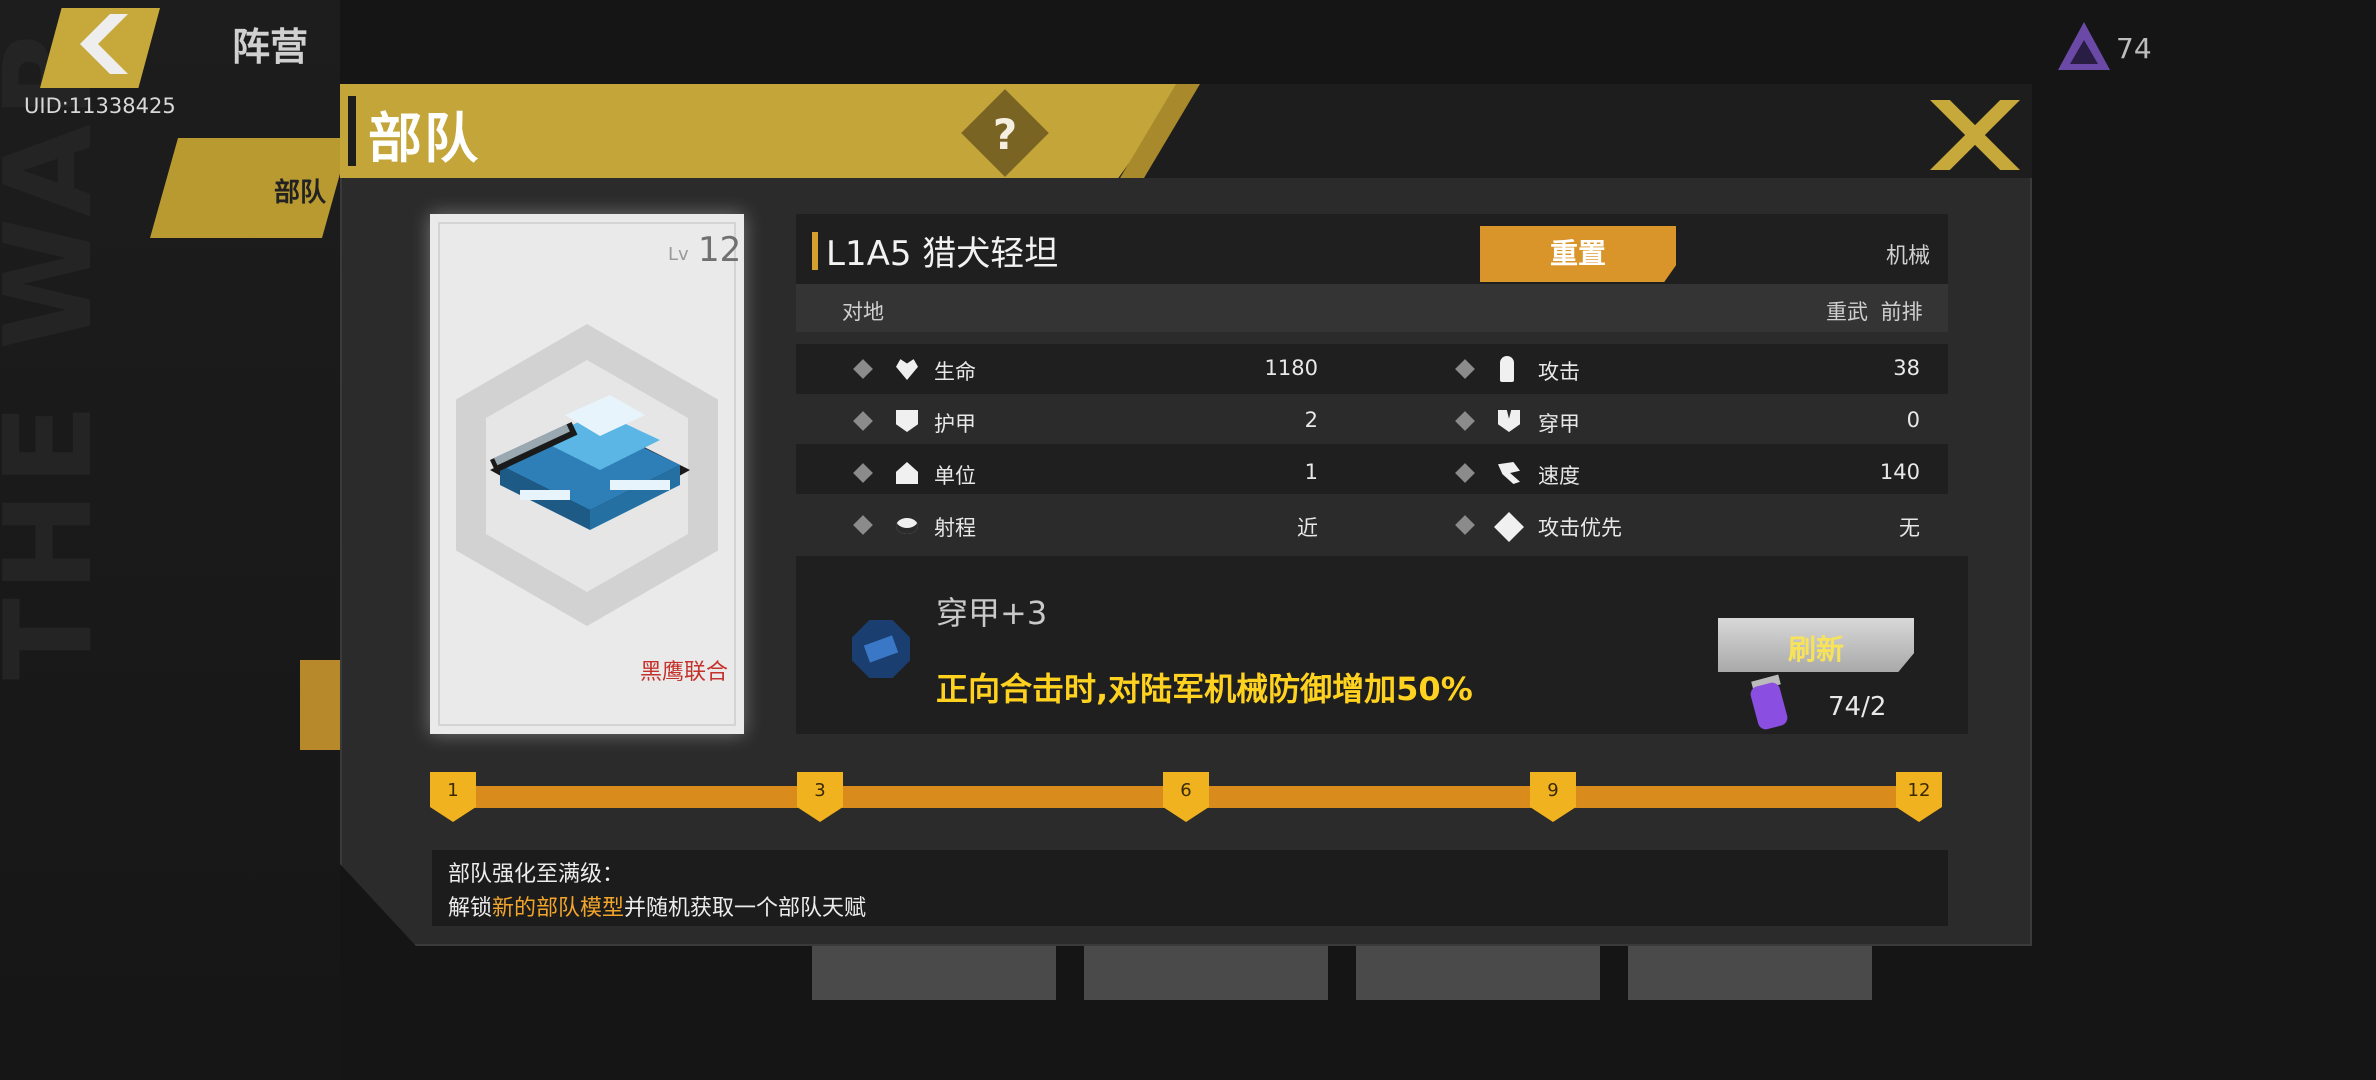 The width and height of the screenshot is (2376, 1080). Describe the element at coordinates (59, 349) in the screenshot. I see `side-watermark: THE WAR` at that location.